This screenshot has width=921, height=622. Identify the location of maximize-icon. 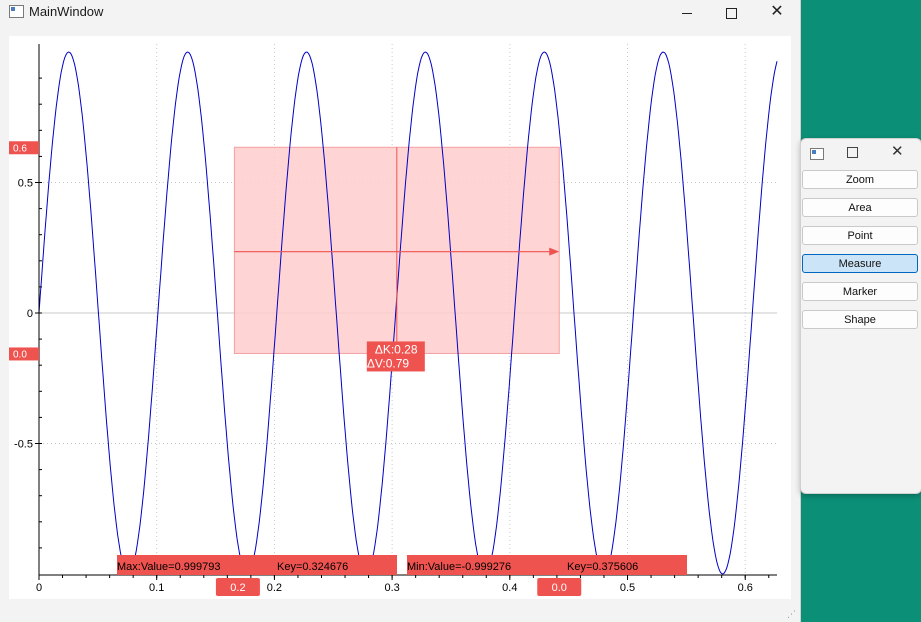
(731, 13).